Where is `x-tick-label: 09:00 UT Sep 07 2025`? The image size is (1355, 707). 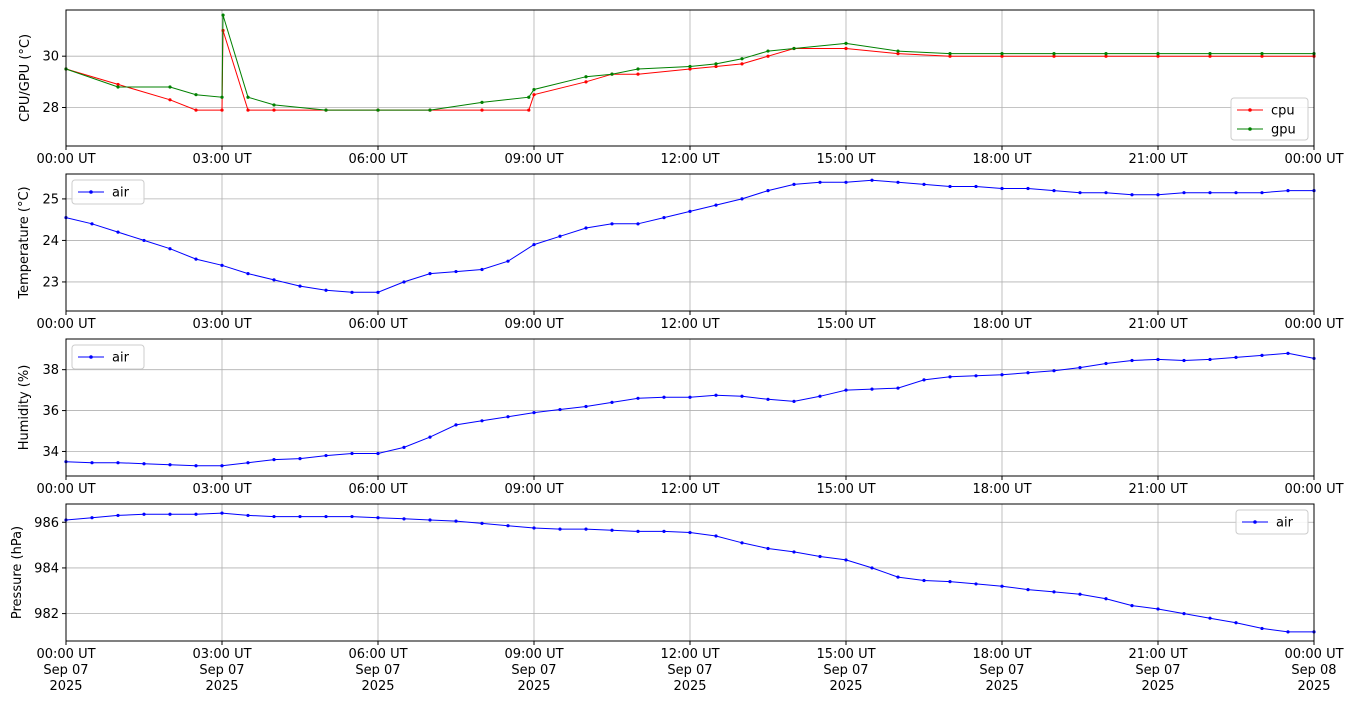
x-tick-label: 09:00 UT Sep 07 2025 is located at coordinates (533, 670).